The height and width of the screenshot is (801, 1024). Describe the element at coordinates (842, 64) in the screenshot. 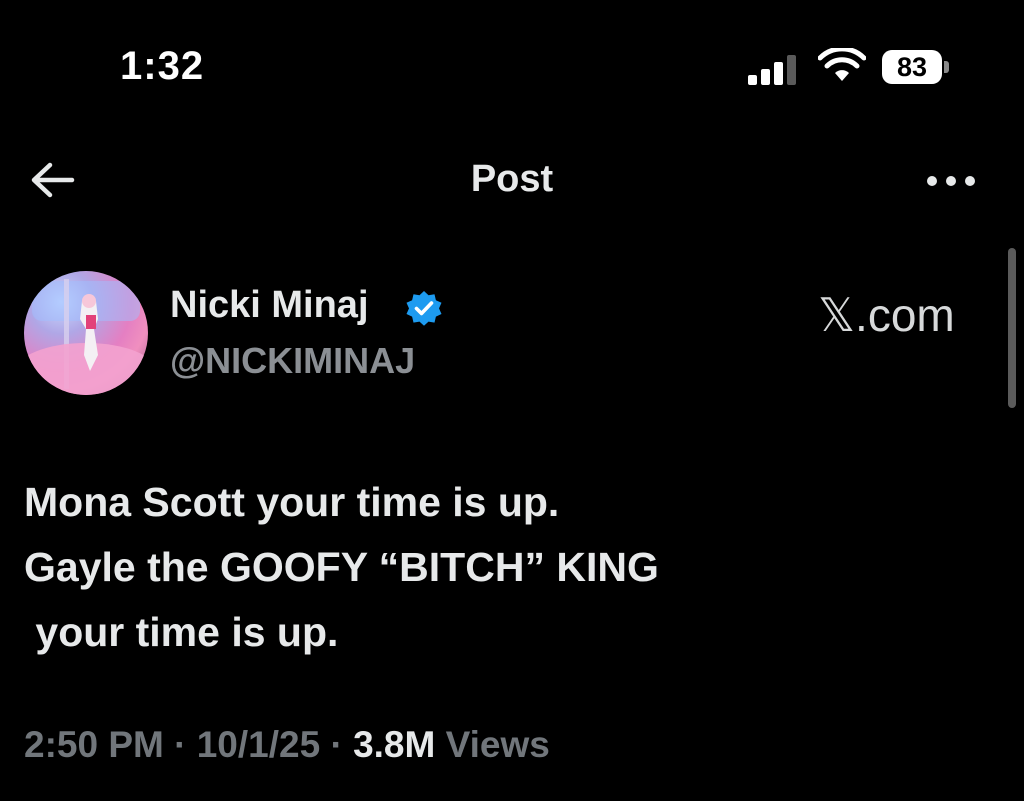

I see `wifi-icon` at that location.